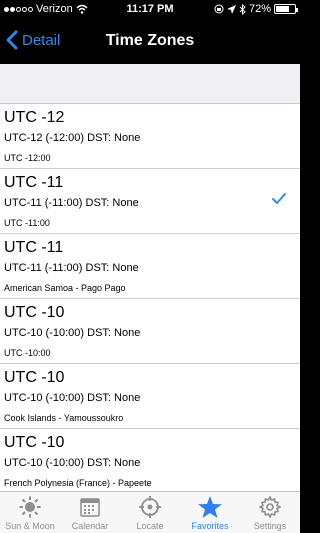 The height and width of the screenshot is (533, 320). I want to click on status-right: 72%, so click(256, 9).